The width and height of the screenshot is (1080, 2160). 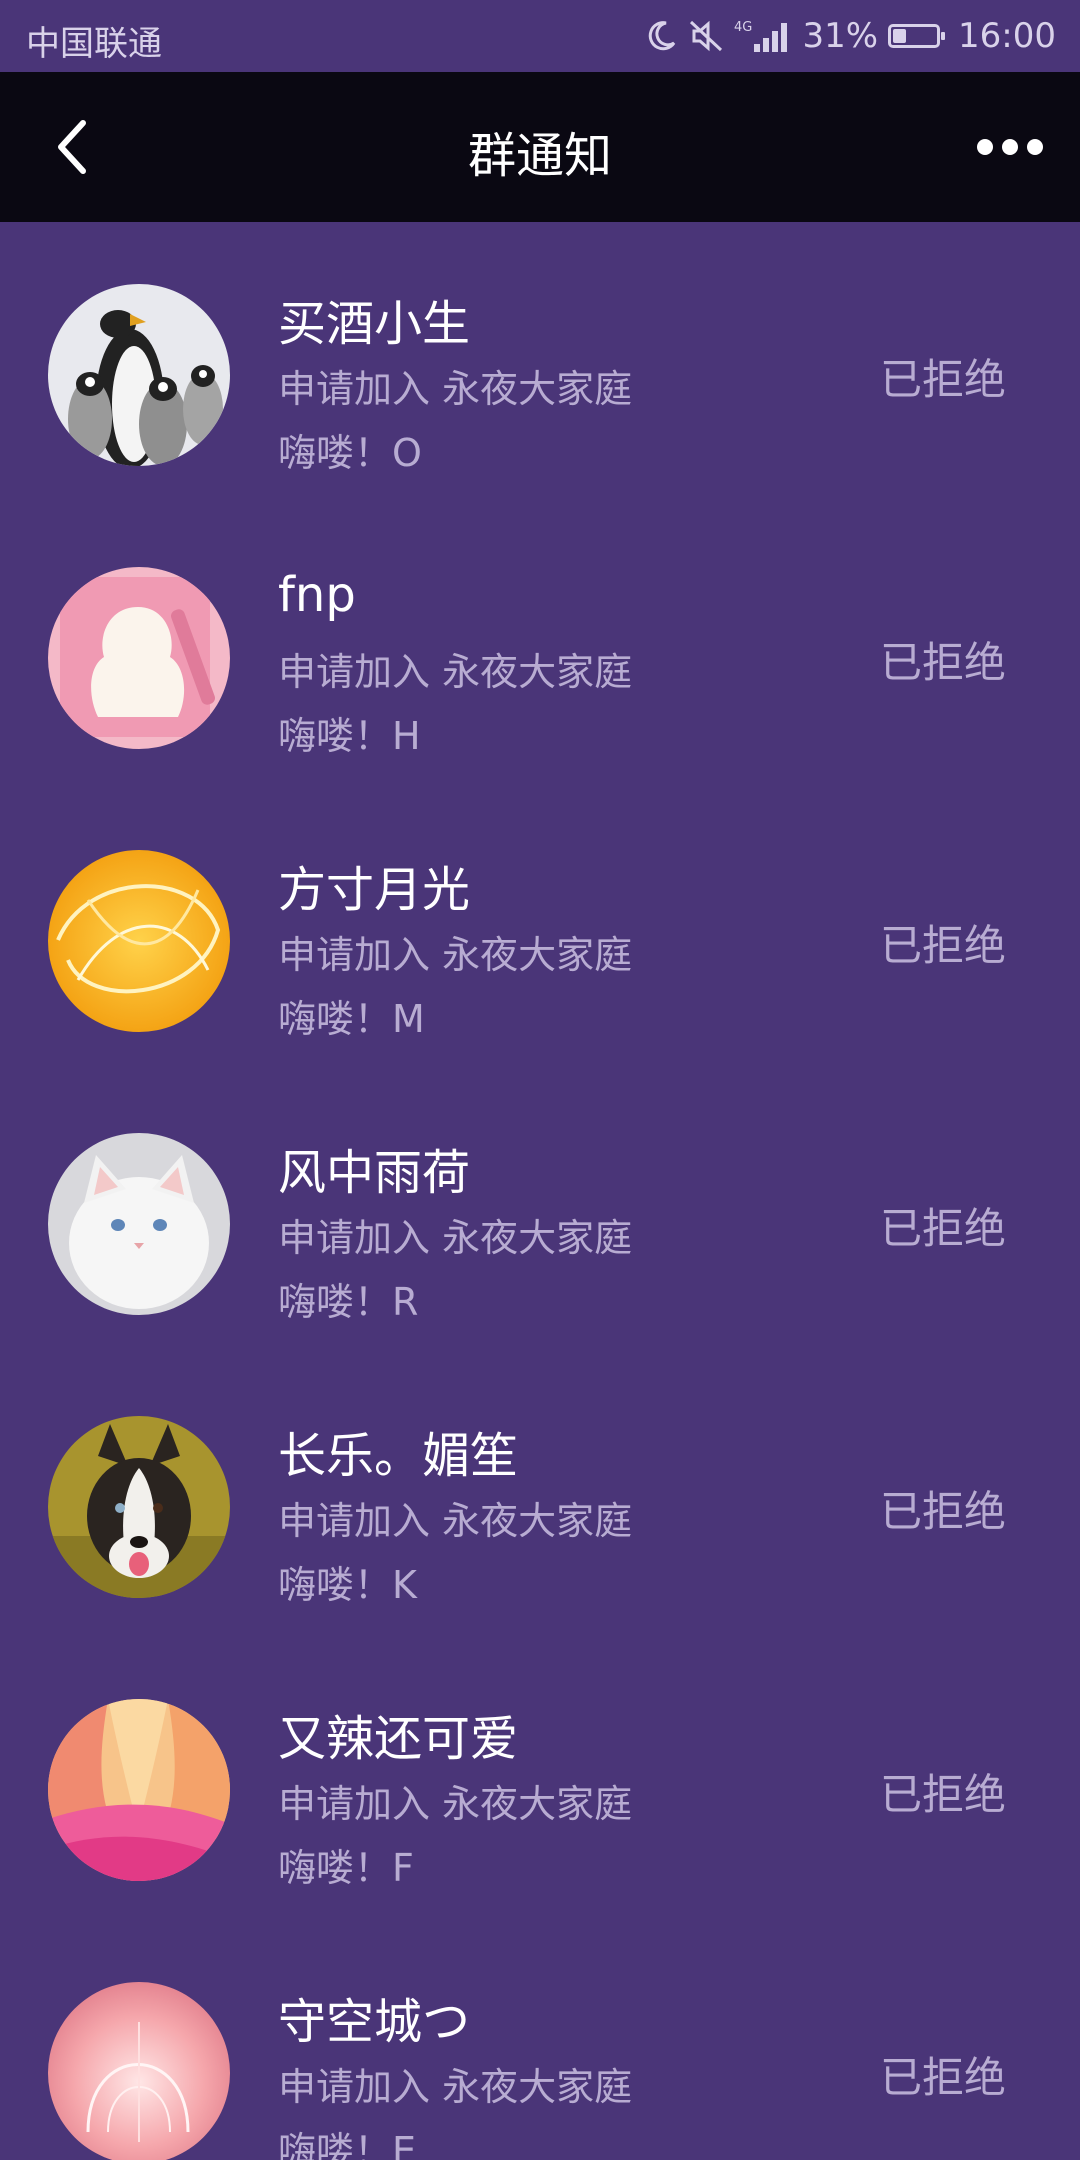 What do you see at coordinates (540, 929) in the screenshot?
I see `notification-item: 方寸月光 申请加入 永夜大家庭 嗨喽！M 已拒绝` at bounding box center [540, 929].